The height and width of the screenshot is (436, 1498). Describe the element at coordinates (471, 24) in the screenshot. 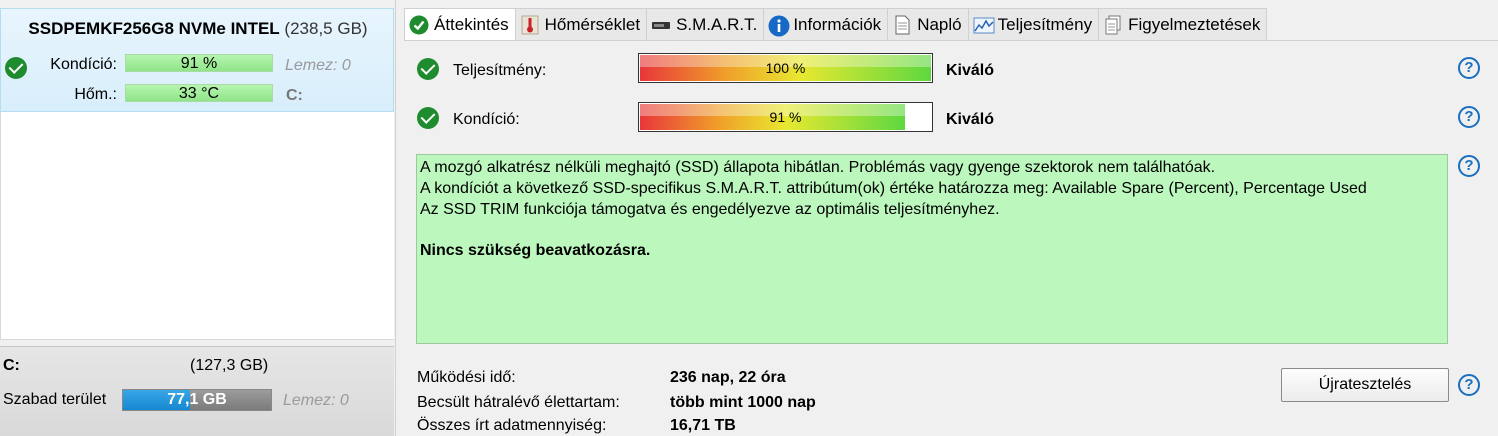

I see `tab-label: Áttekintés` at that location.